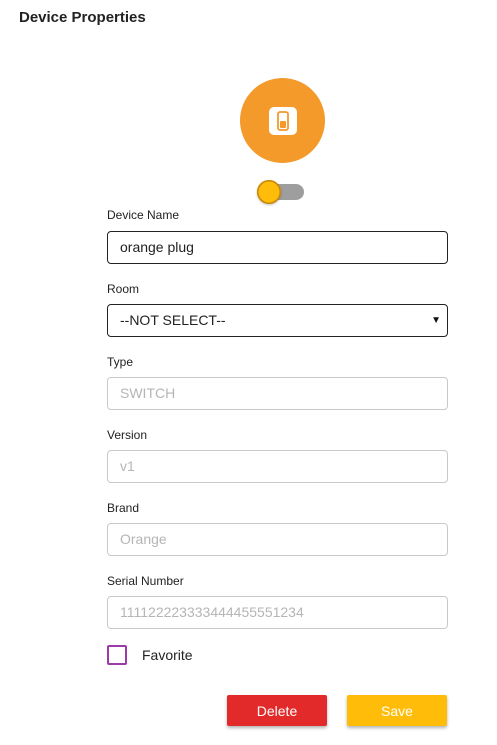 This screenshot has width=497, height=745. What do you see at coordinates (269, 192) in the screenshot?
I see `power-toggle-knob` at bounding box center [269, 192].